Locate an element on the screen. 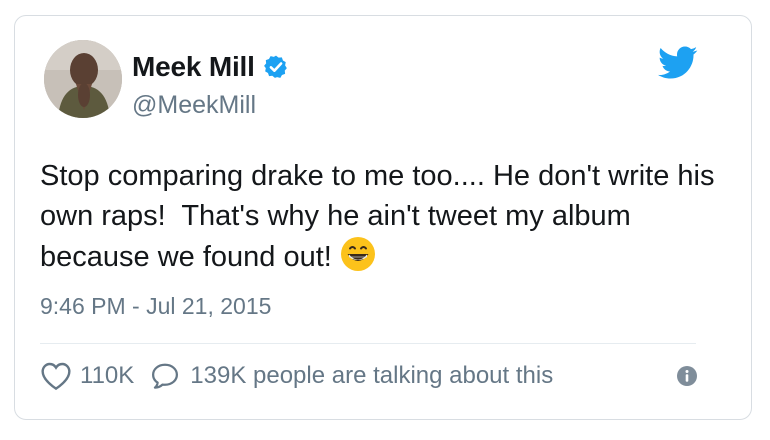 This screenshot has width=770, height=440. avatar is located at coordinates (83, 79).